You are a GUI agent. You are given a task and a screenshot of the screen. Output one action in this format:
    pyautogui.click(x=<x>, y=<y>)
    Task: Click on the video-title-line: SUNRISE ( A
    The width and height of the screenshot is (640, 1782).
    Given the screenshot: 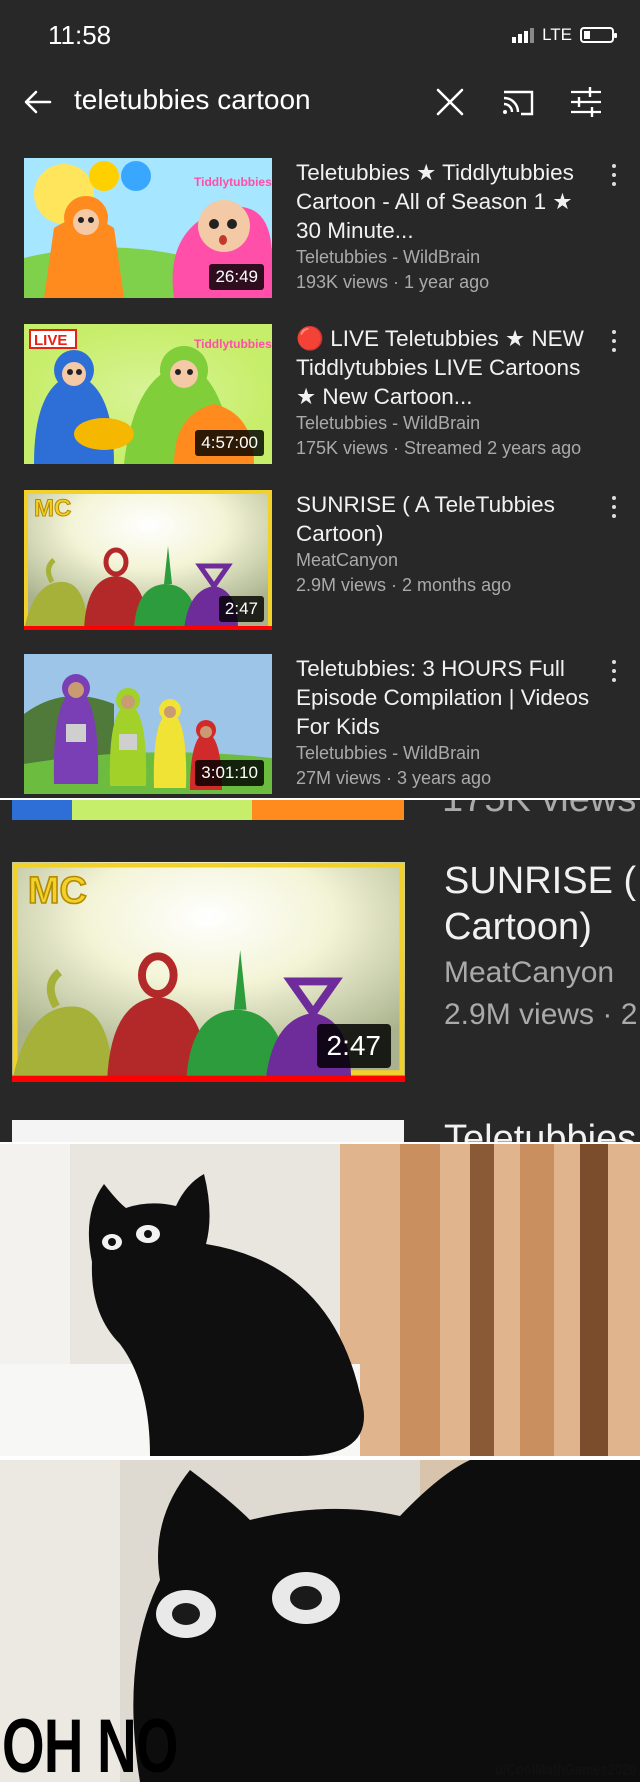 What is the action you would take?
    pyautogui.click(x=542, y=881)
    